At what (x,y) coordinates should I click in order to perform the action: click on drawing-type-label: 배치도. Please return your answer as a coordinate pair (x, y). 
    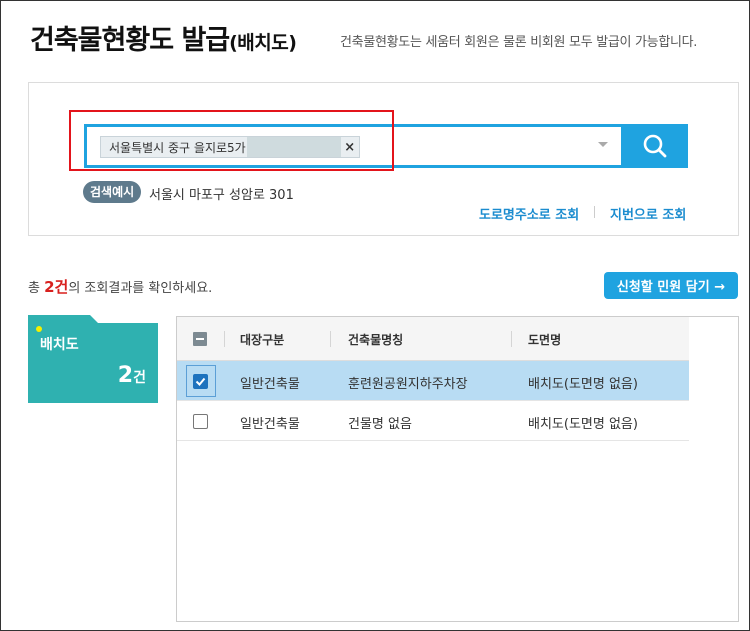
    Looking at the image, I should click on (59, 345).